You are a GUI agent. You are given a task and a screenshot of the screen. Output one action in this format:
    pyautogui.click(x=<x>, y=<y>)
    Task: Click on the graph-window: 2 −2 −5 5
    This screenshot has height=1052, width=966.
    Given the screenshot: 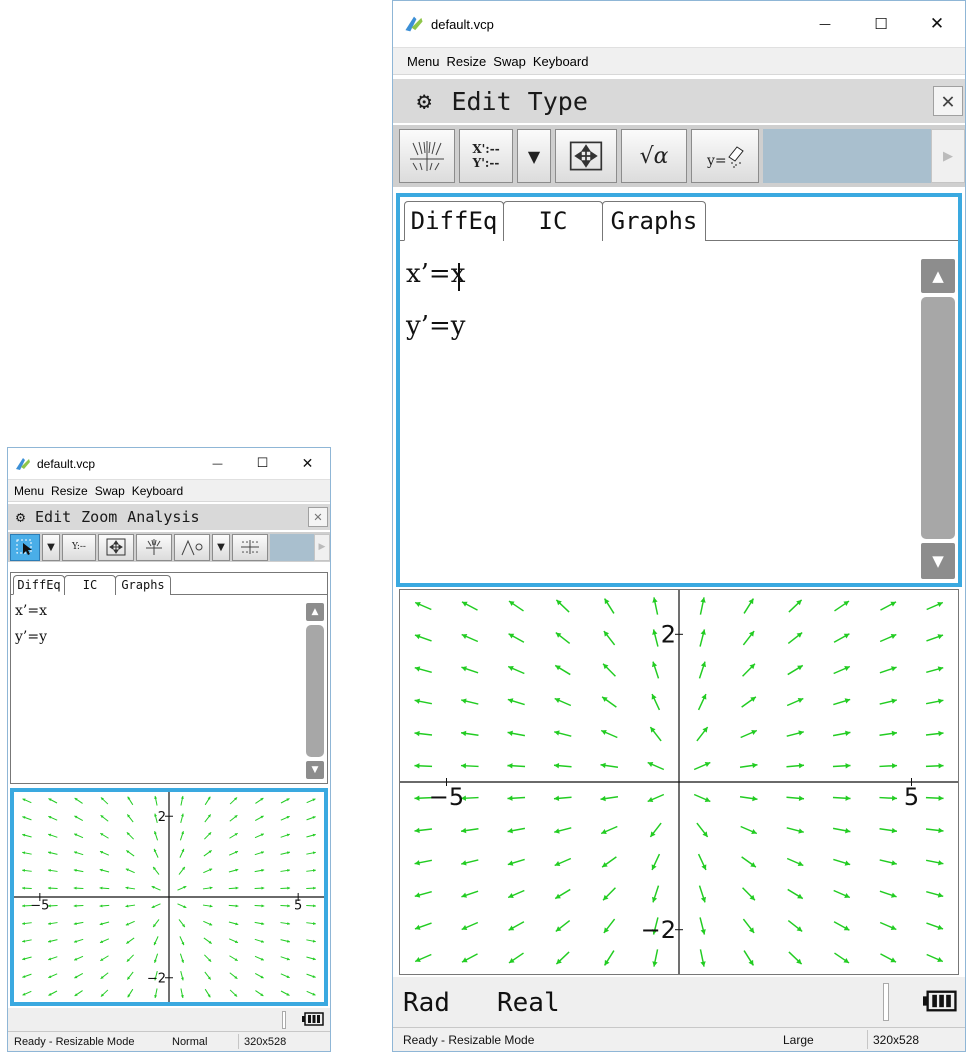 What is the action you would take?
    pyautogui.click(x=169, y=897)
    